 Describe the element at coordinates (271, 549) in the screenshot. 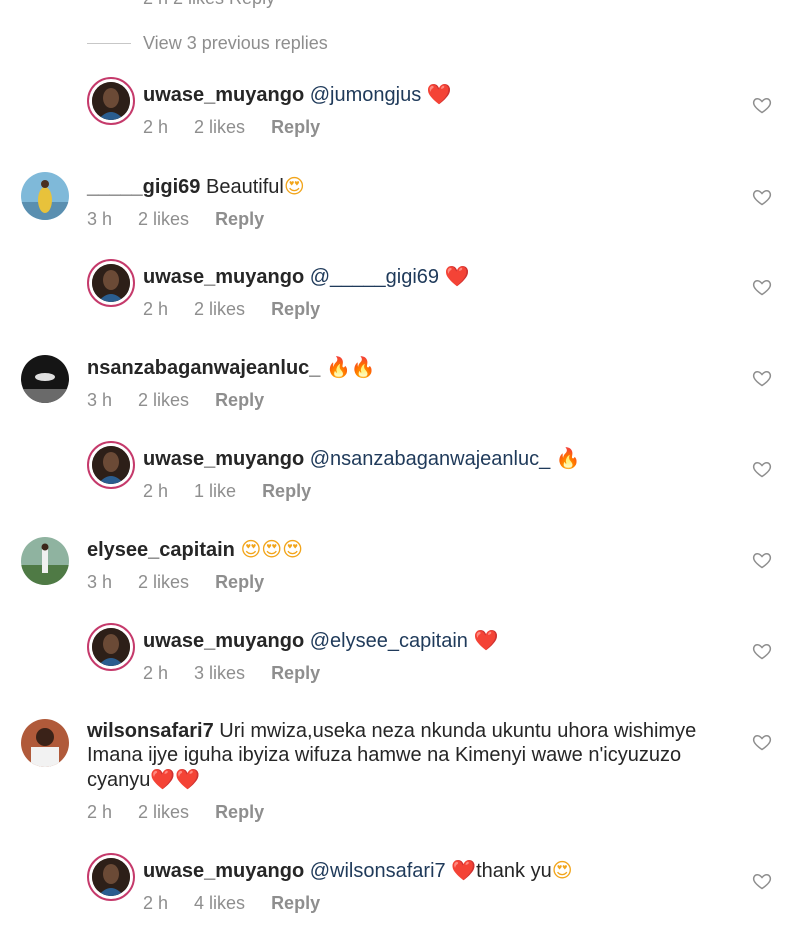

I see `comment-emoji: 😍😍😍` at that location.